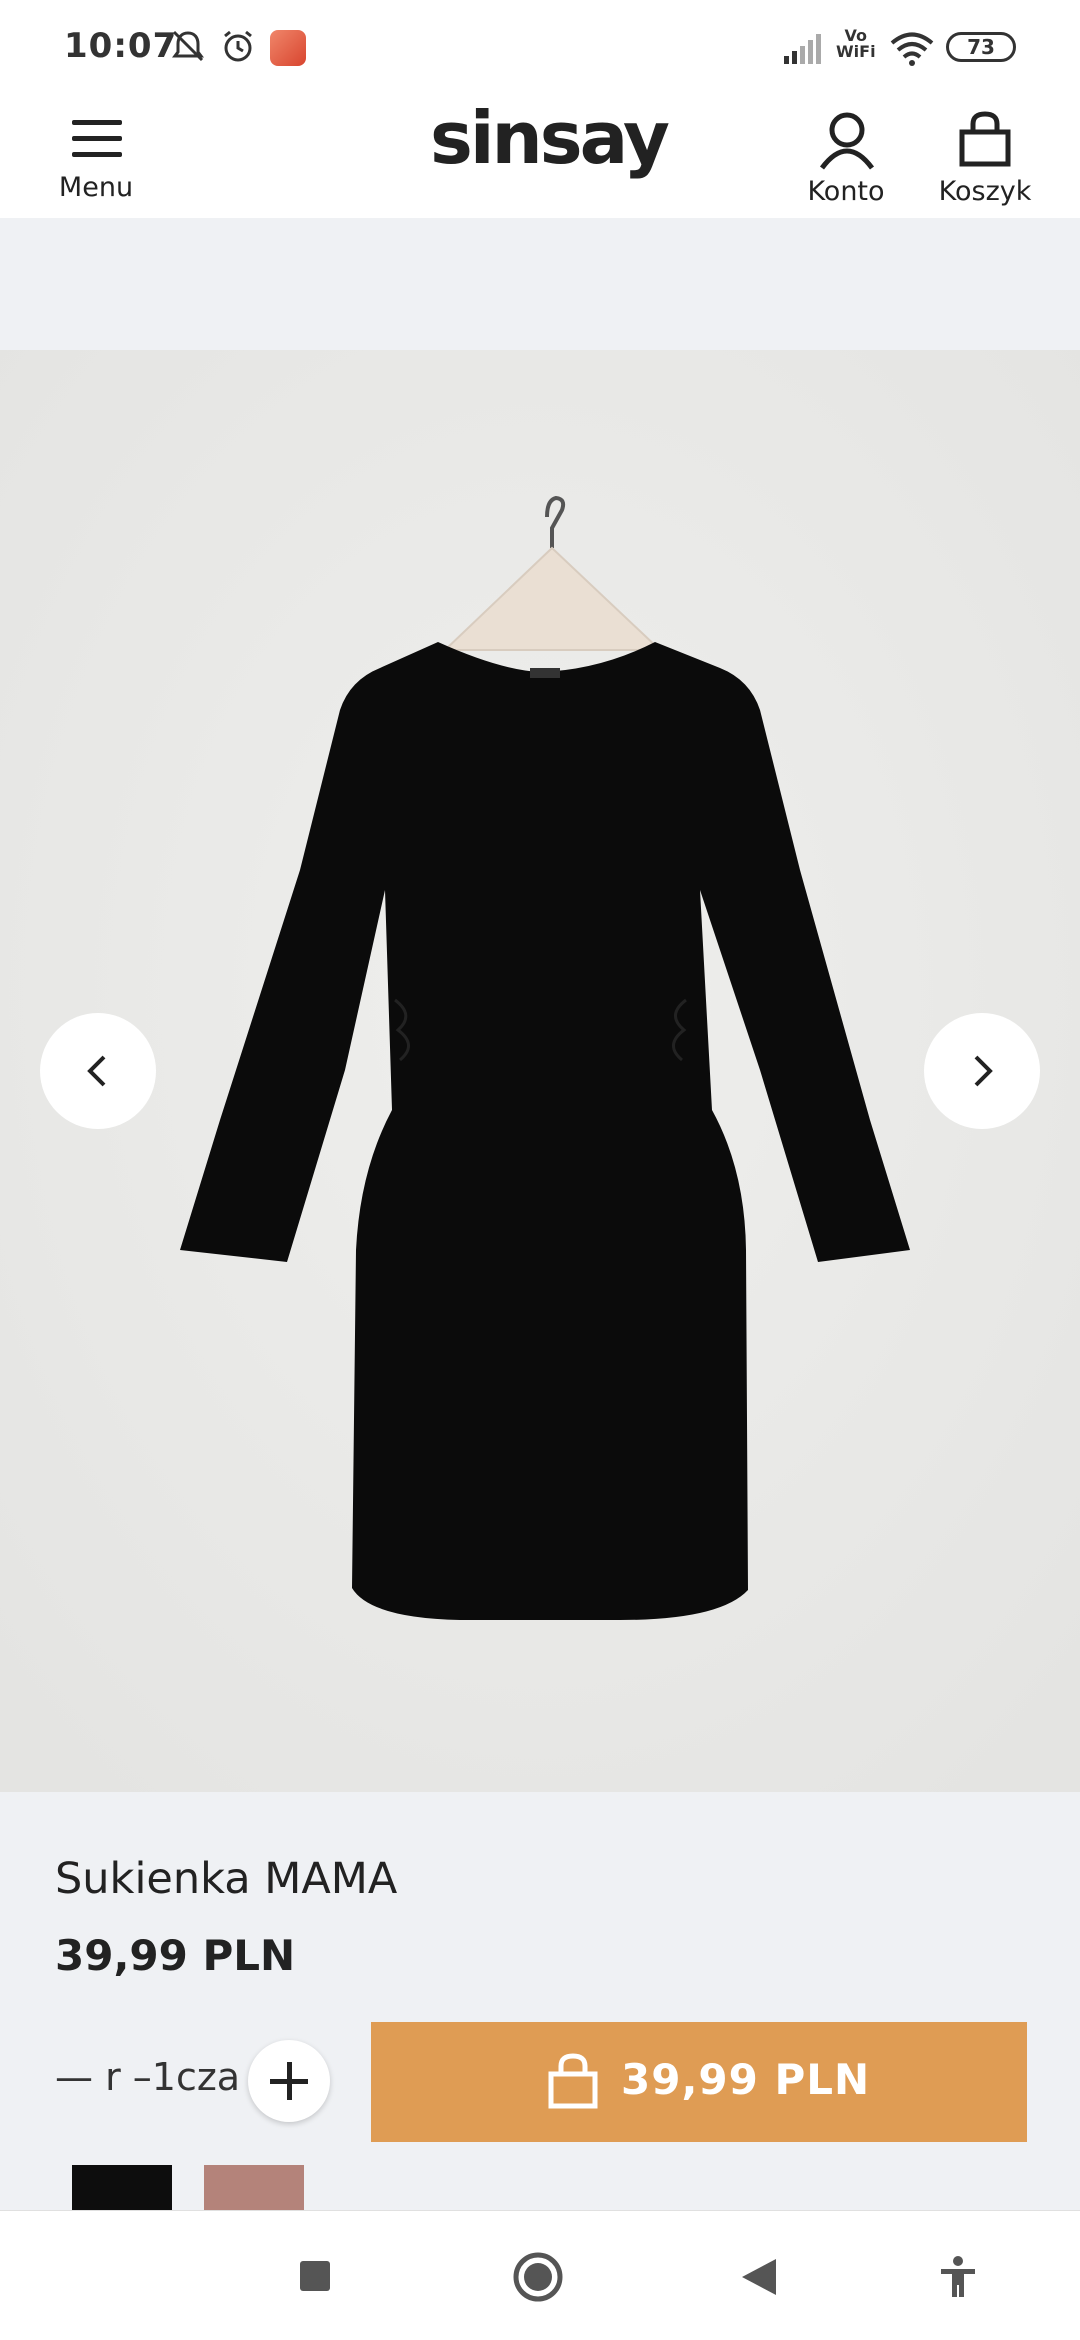 The image size is (1080, 2340). What do you see at coordinates (188, 46) in the screenshot?
I see `mute-icon` at bounding box center [188, 46].